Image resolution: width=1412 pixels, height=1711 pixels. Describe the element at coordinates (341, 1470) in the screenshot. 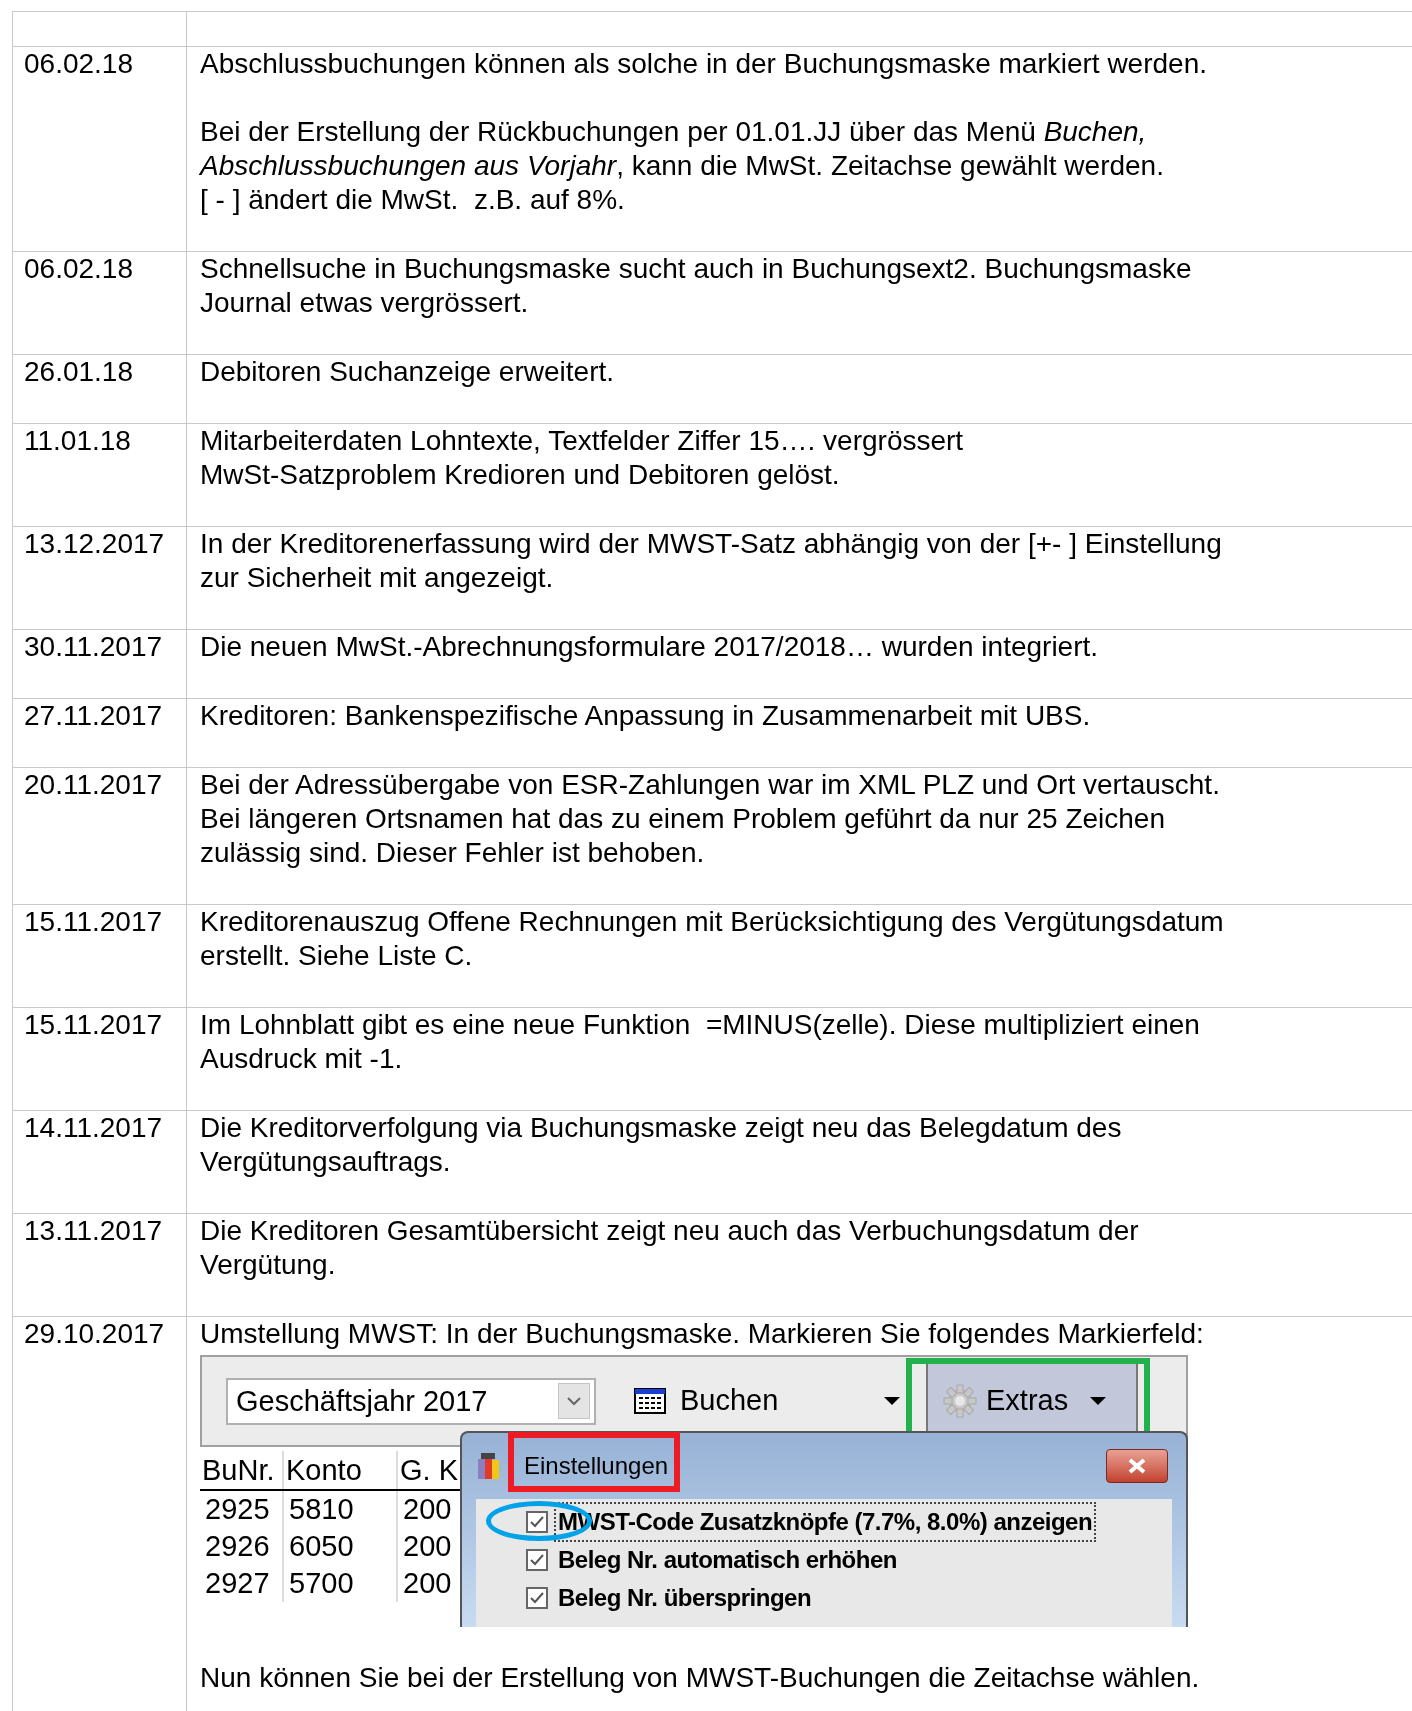

I see `column-header: Konto` at that location.